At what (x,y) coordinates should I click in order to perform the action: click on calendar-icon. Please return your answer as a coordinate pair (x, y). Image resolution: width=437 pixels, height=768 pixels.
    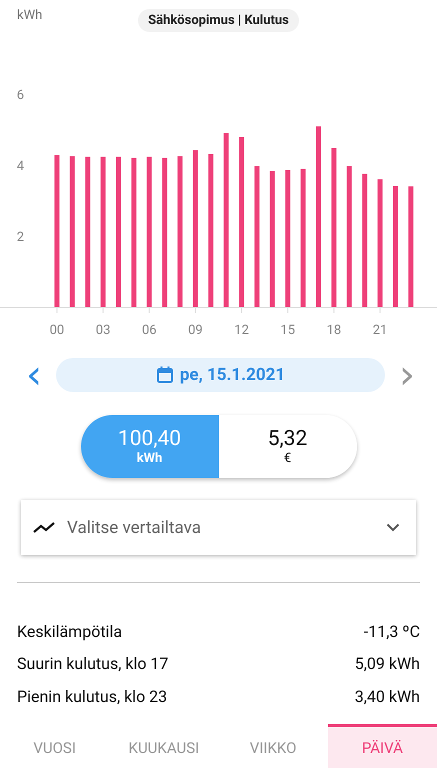
    Looking at the image, I should click on (165, 375).